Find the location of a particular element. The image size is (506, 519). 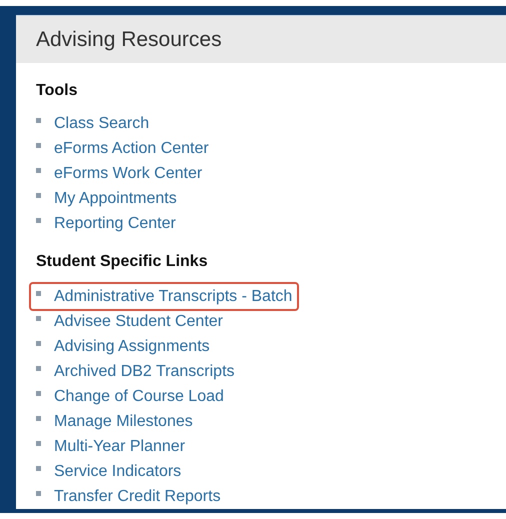

resource-link: My Appointments is located at coordinates (115, 198).